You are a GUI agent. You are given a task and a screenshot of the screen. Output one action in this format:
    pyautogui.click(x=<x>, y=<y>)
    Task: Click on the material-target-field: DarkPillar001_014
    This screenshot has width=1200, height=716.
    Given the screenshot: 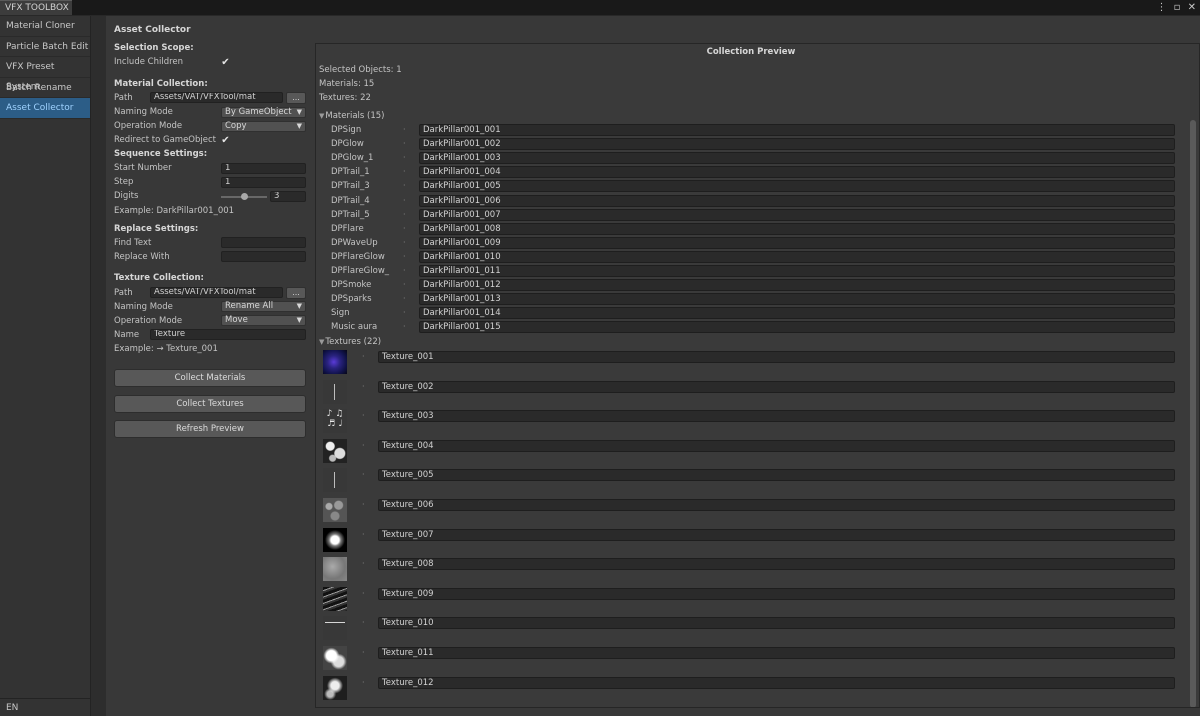 What is the action you would take?
    pyautogui.click(x=797, y=313)
    